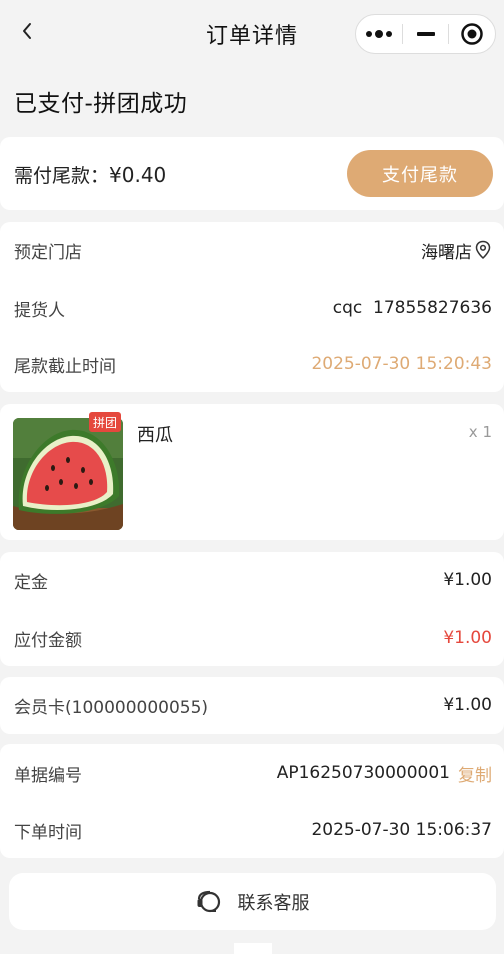  I want to click on member-card-value: ¥1.00, so click(467, 705).